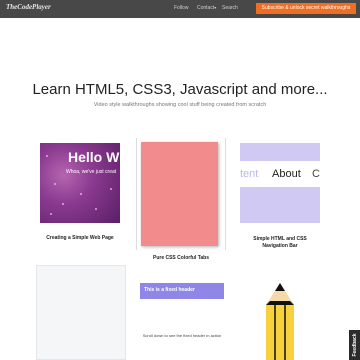  Describe the element at coordinates (169, 290) in the screenshot. I see `fixed-header-text: This is a fixed header` at that location.